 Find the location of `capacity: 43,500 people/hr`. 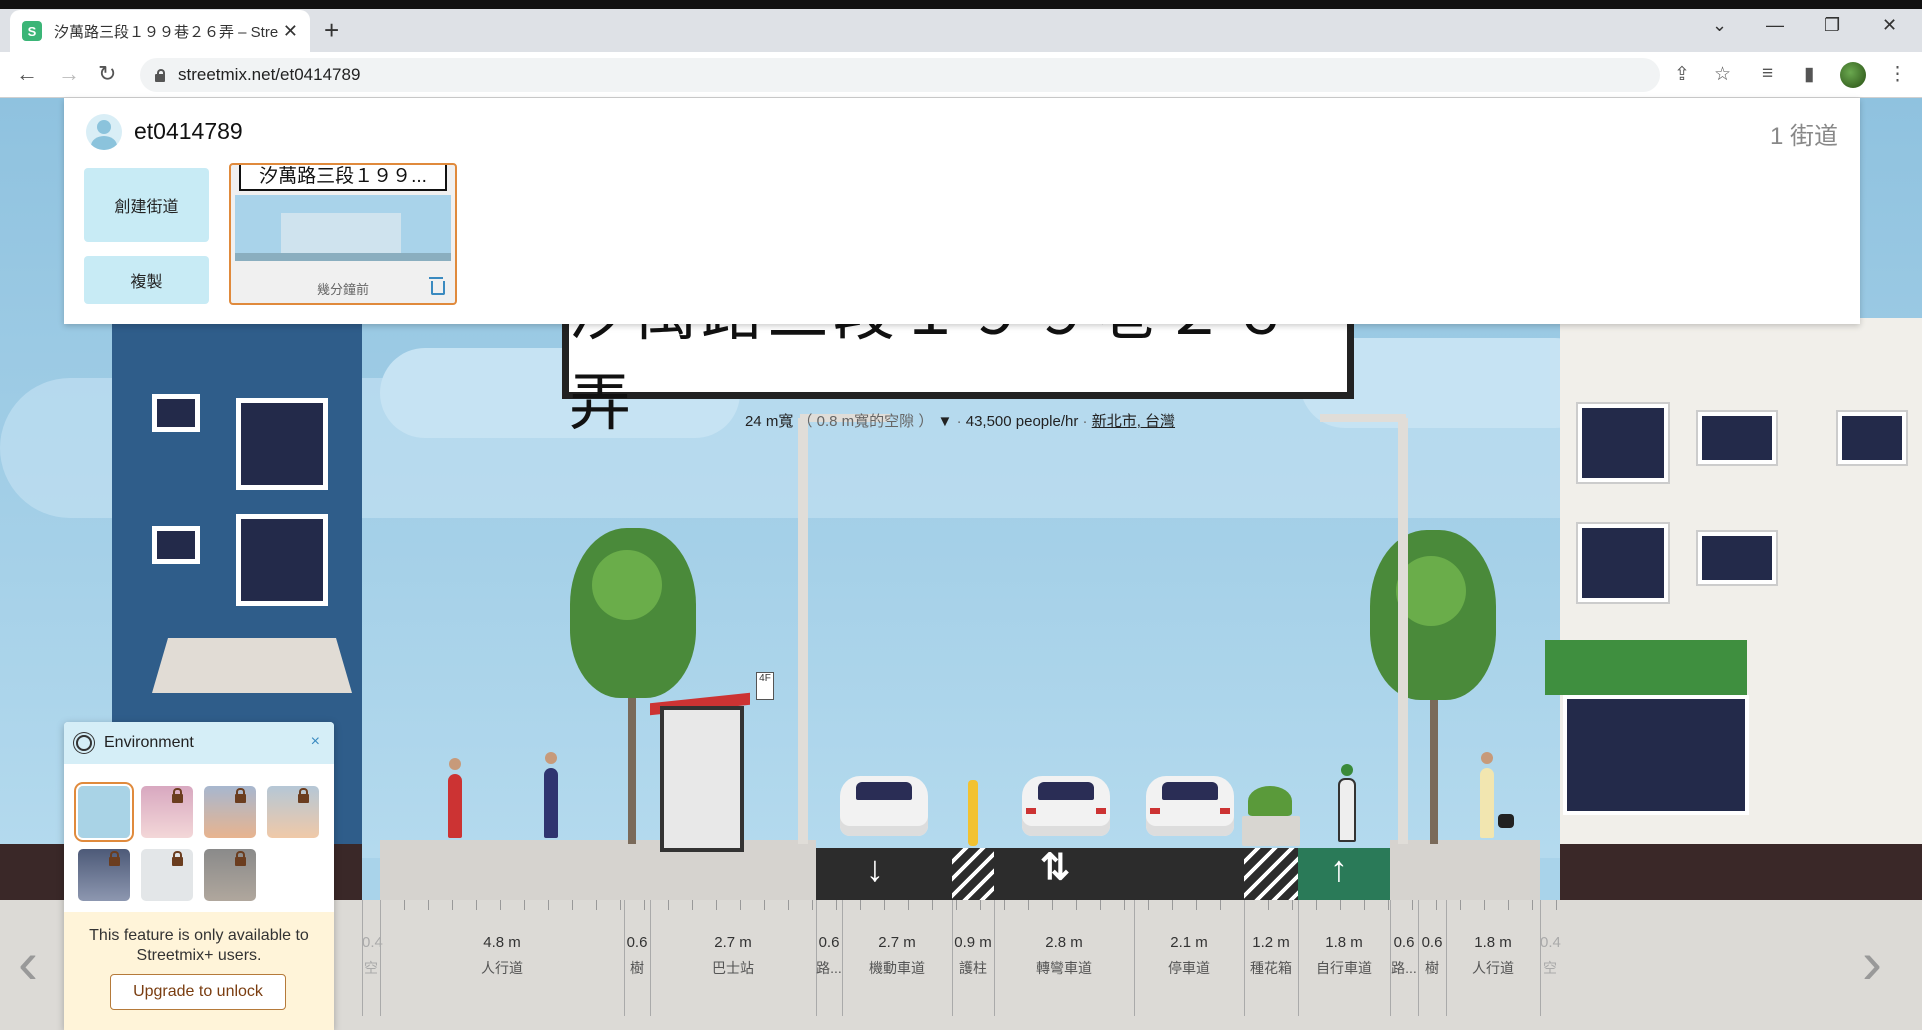

capacity: 43,500 people/hr is located at coordinates (1022, 421).